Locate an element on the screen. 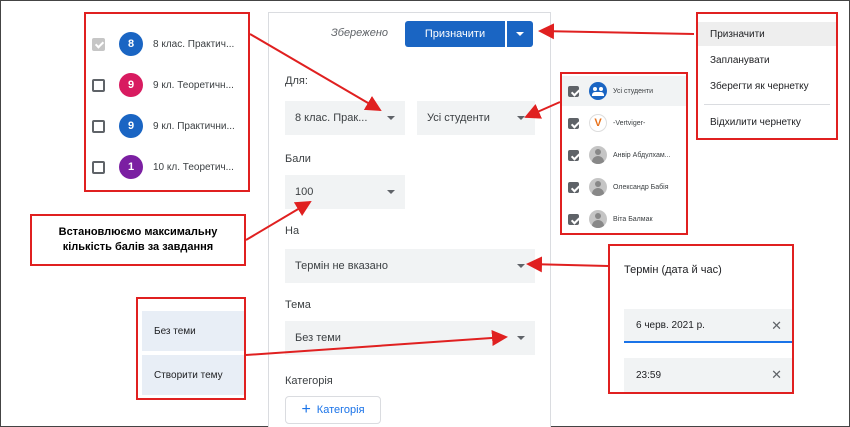  student-item: Олександр Бабія is located at coordinates (624, 187).